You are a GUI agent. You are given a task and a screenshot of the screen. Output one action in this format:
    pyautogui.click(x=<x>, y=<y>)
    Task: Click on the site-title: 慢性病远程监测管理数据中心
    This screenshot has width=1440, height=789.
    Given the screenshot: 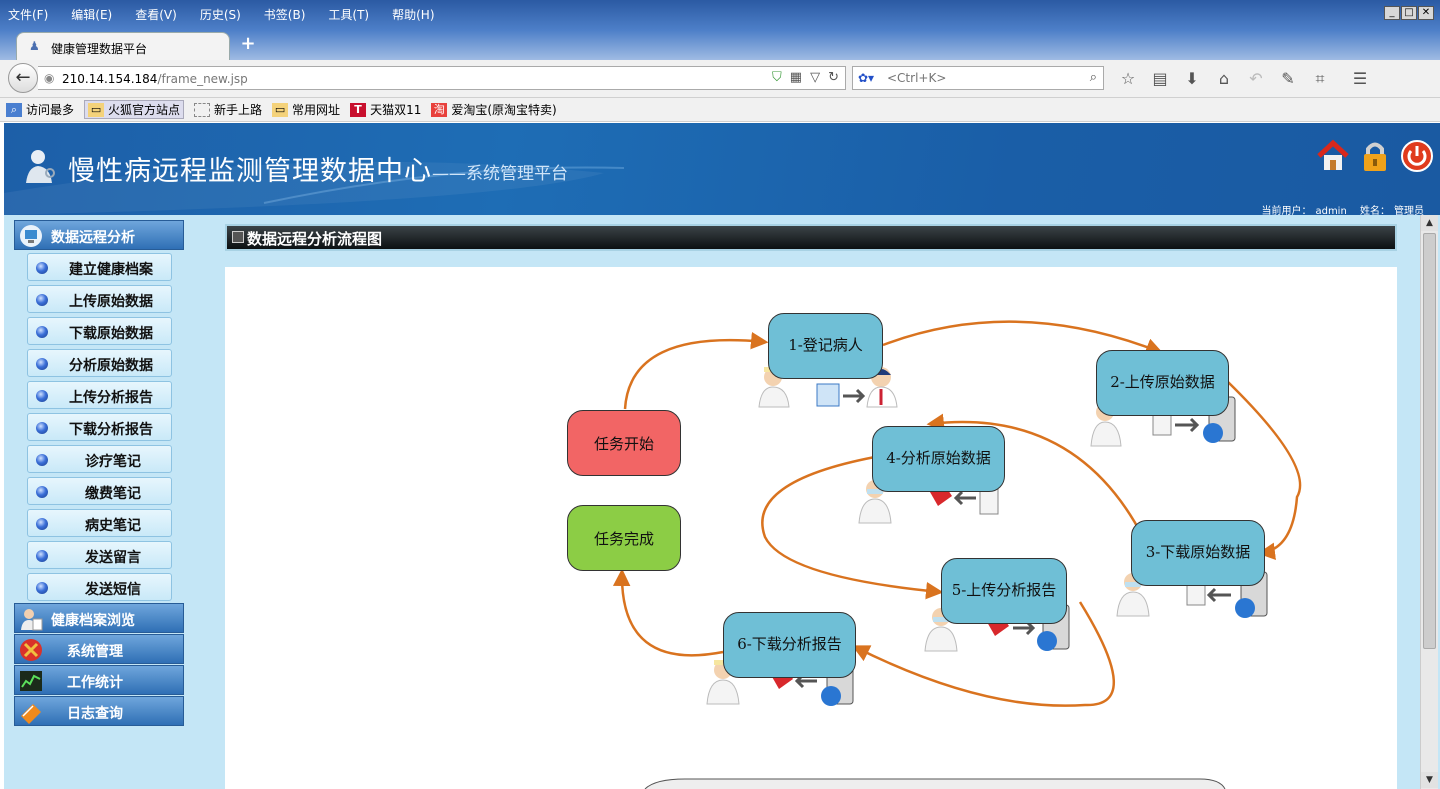 What is the action you would take?
    pyautogui.click(x=250, y=171)
    